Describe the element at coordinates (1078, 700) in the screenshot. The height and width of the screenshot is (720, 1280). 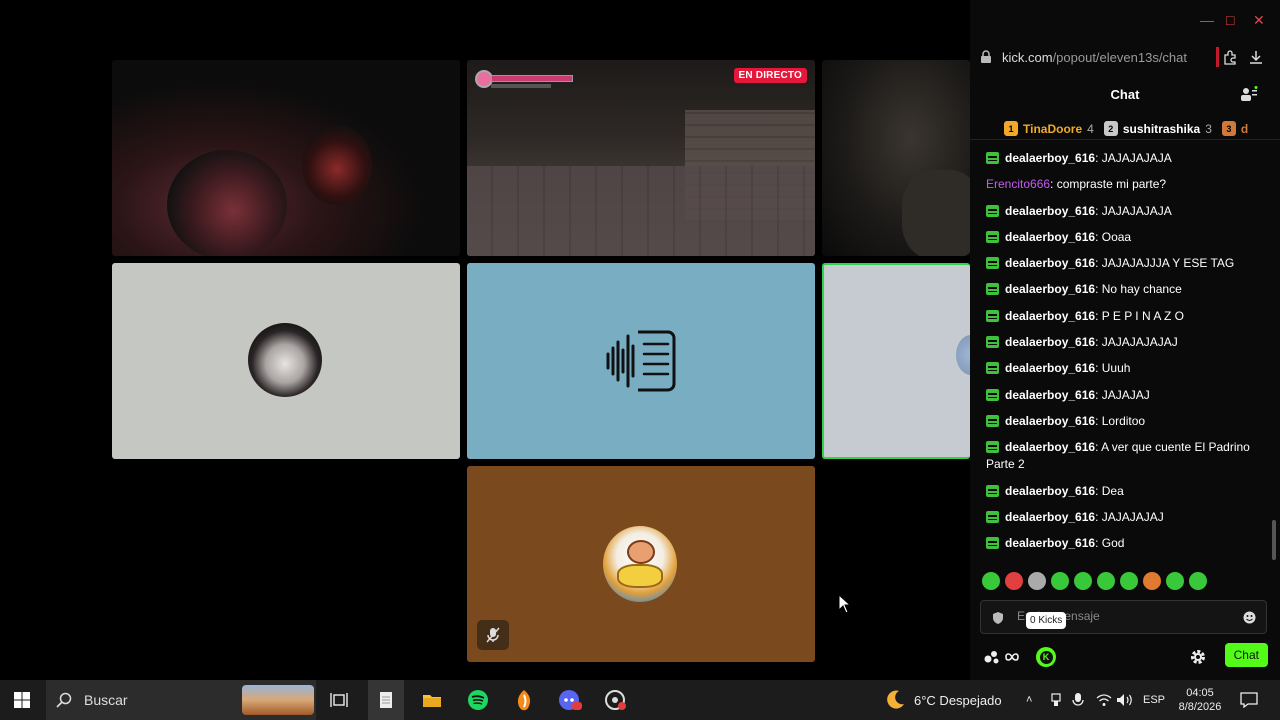
I see `microphone-icon` at that location.